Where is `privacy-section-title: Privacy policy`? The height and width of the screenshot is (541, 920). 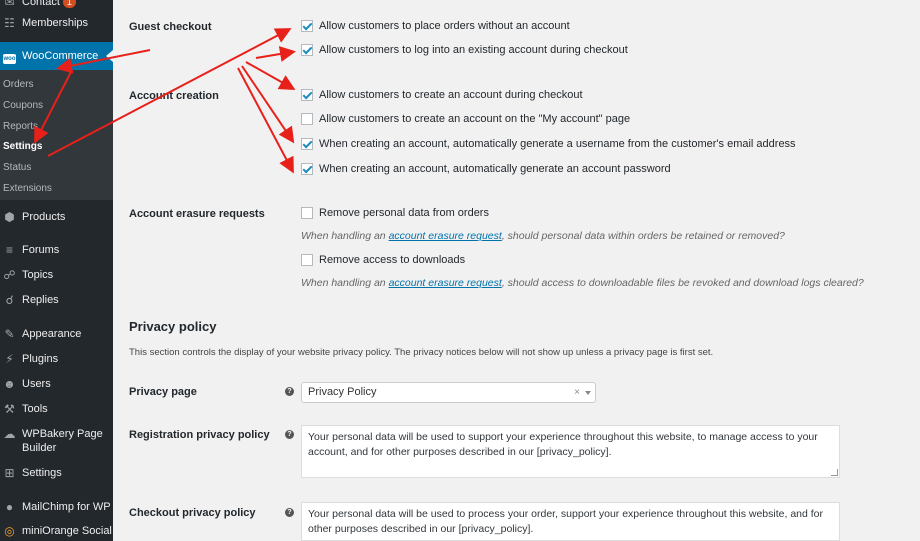 privacy-section-title: Privacy policy is located at coordinates (173, 326).